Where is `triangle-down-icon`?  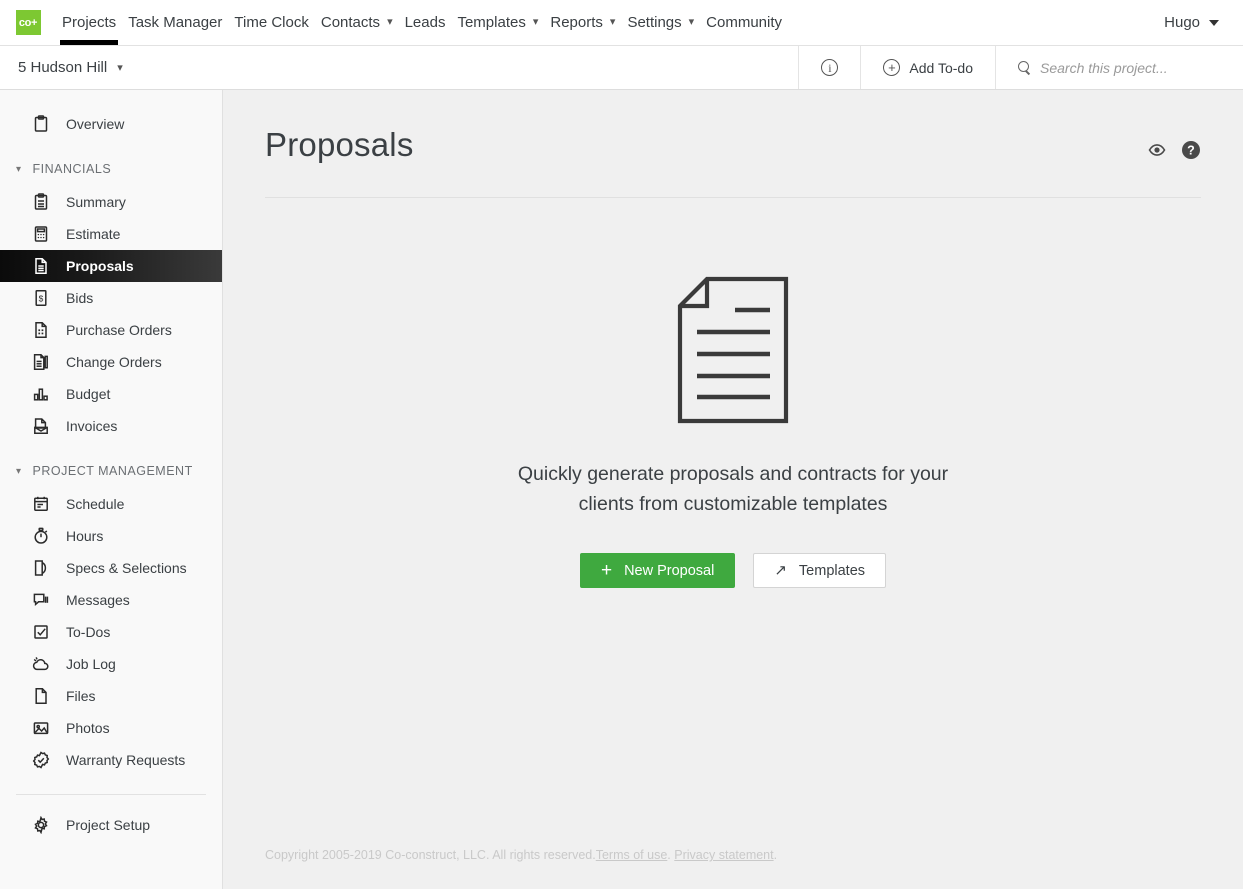 triangle-down-icon is located at coordinates (1214, 22).